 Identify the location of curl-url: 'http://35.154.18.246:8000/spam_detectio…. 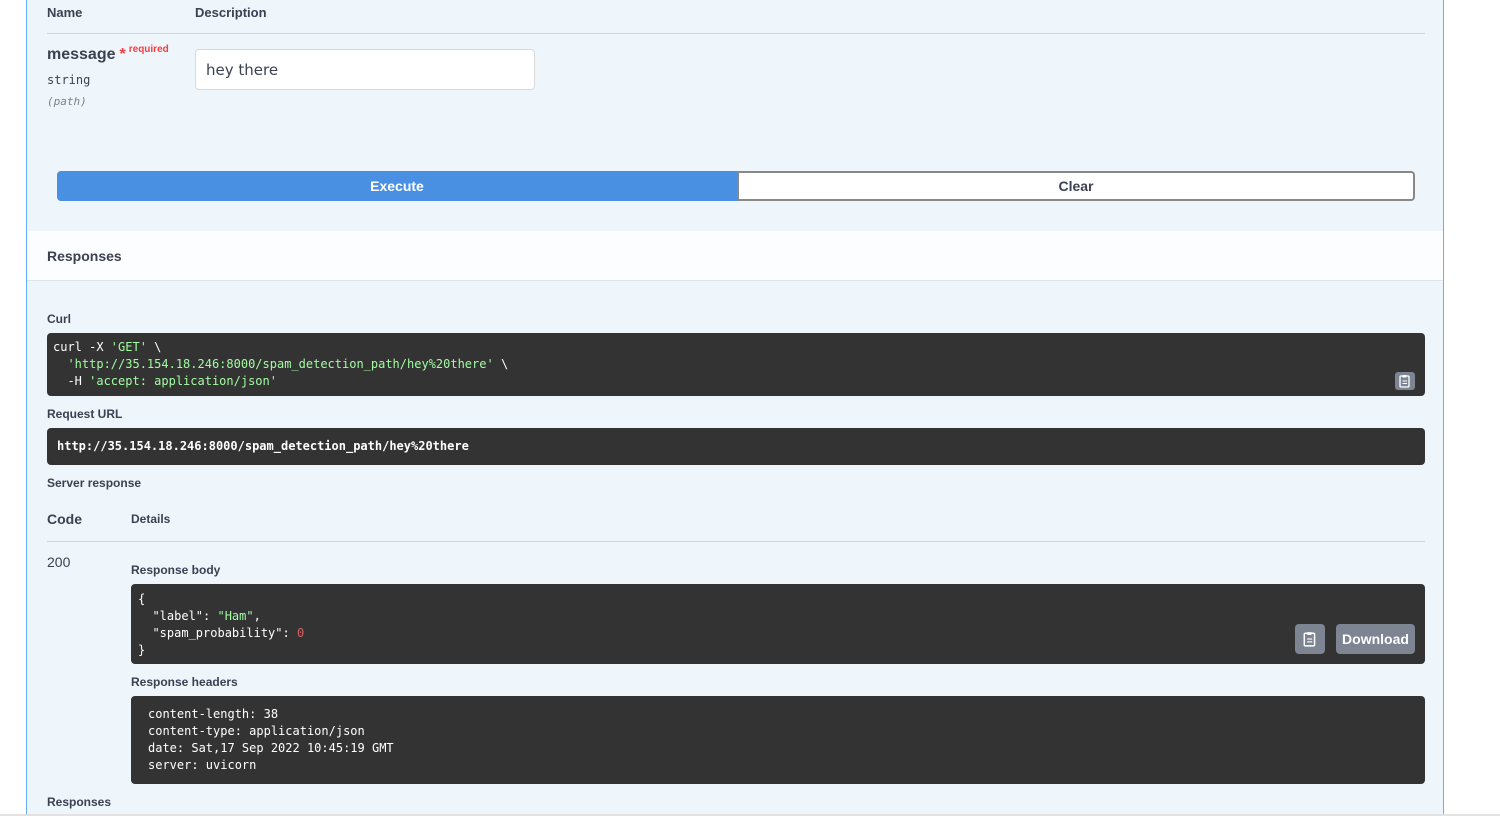
(280, 364).